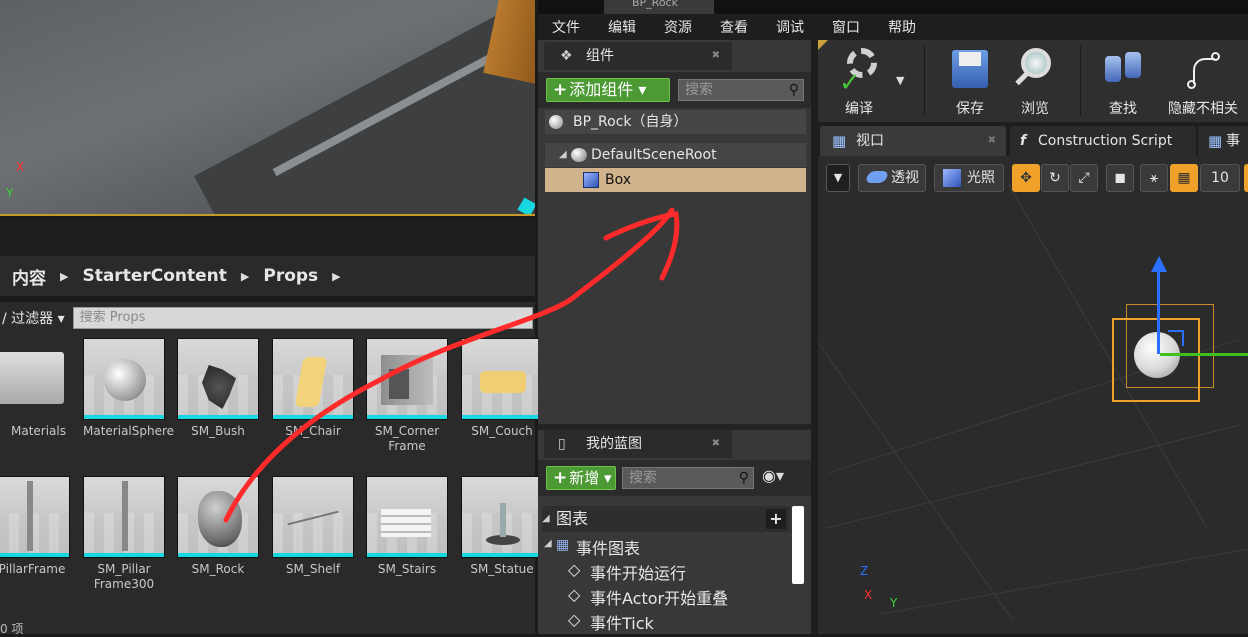 This screenshot has height=637, width=1248. Describe the element at coordinates (776, 519) in the screenshot. I see `add-graph-icon: +` at that location.